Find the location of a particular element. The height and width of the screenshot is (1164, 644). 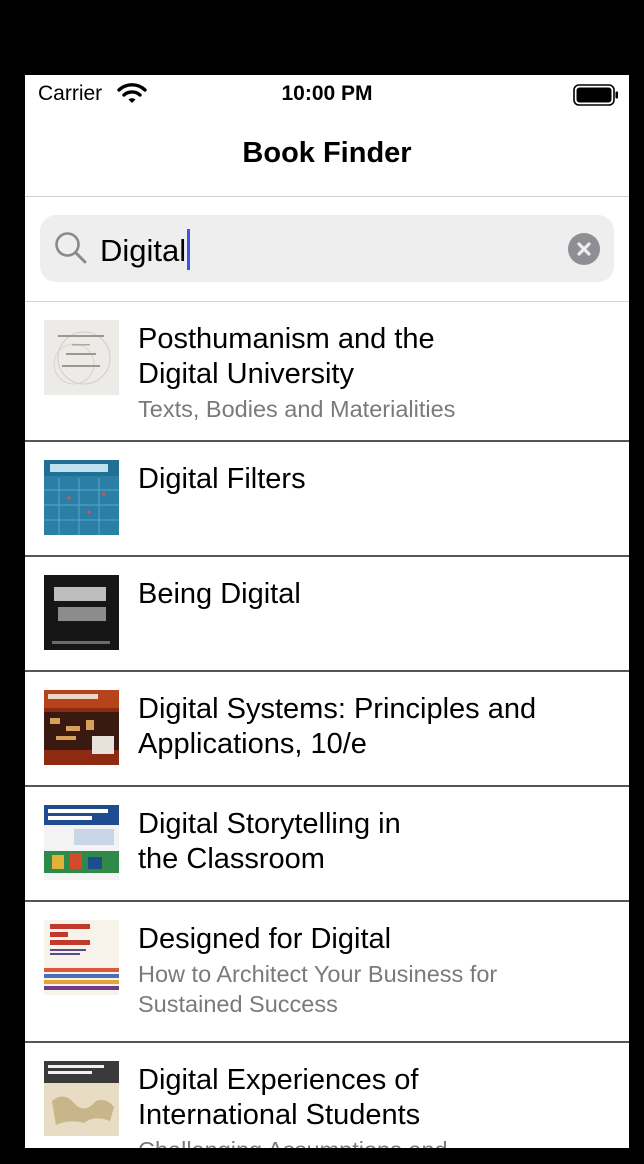

search-query-text: Digital is located at coordinates (143, 250).